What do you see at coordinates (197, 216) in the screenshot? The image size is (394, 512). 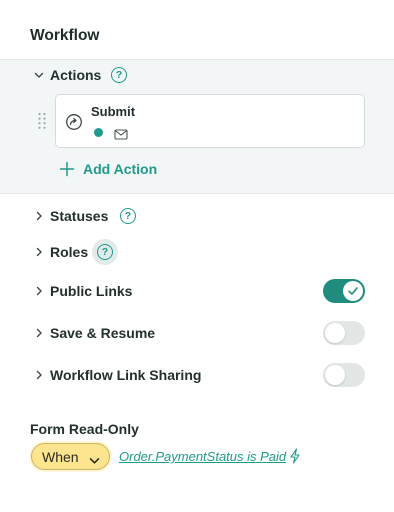 I see `statuses-section: Statuses ?` at bounding box center [197, 216].